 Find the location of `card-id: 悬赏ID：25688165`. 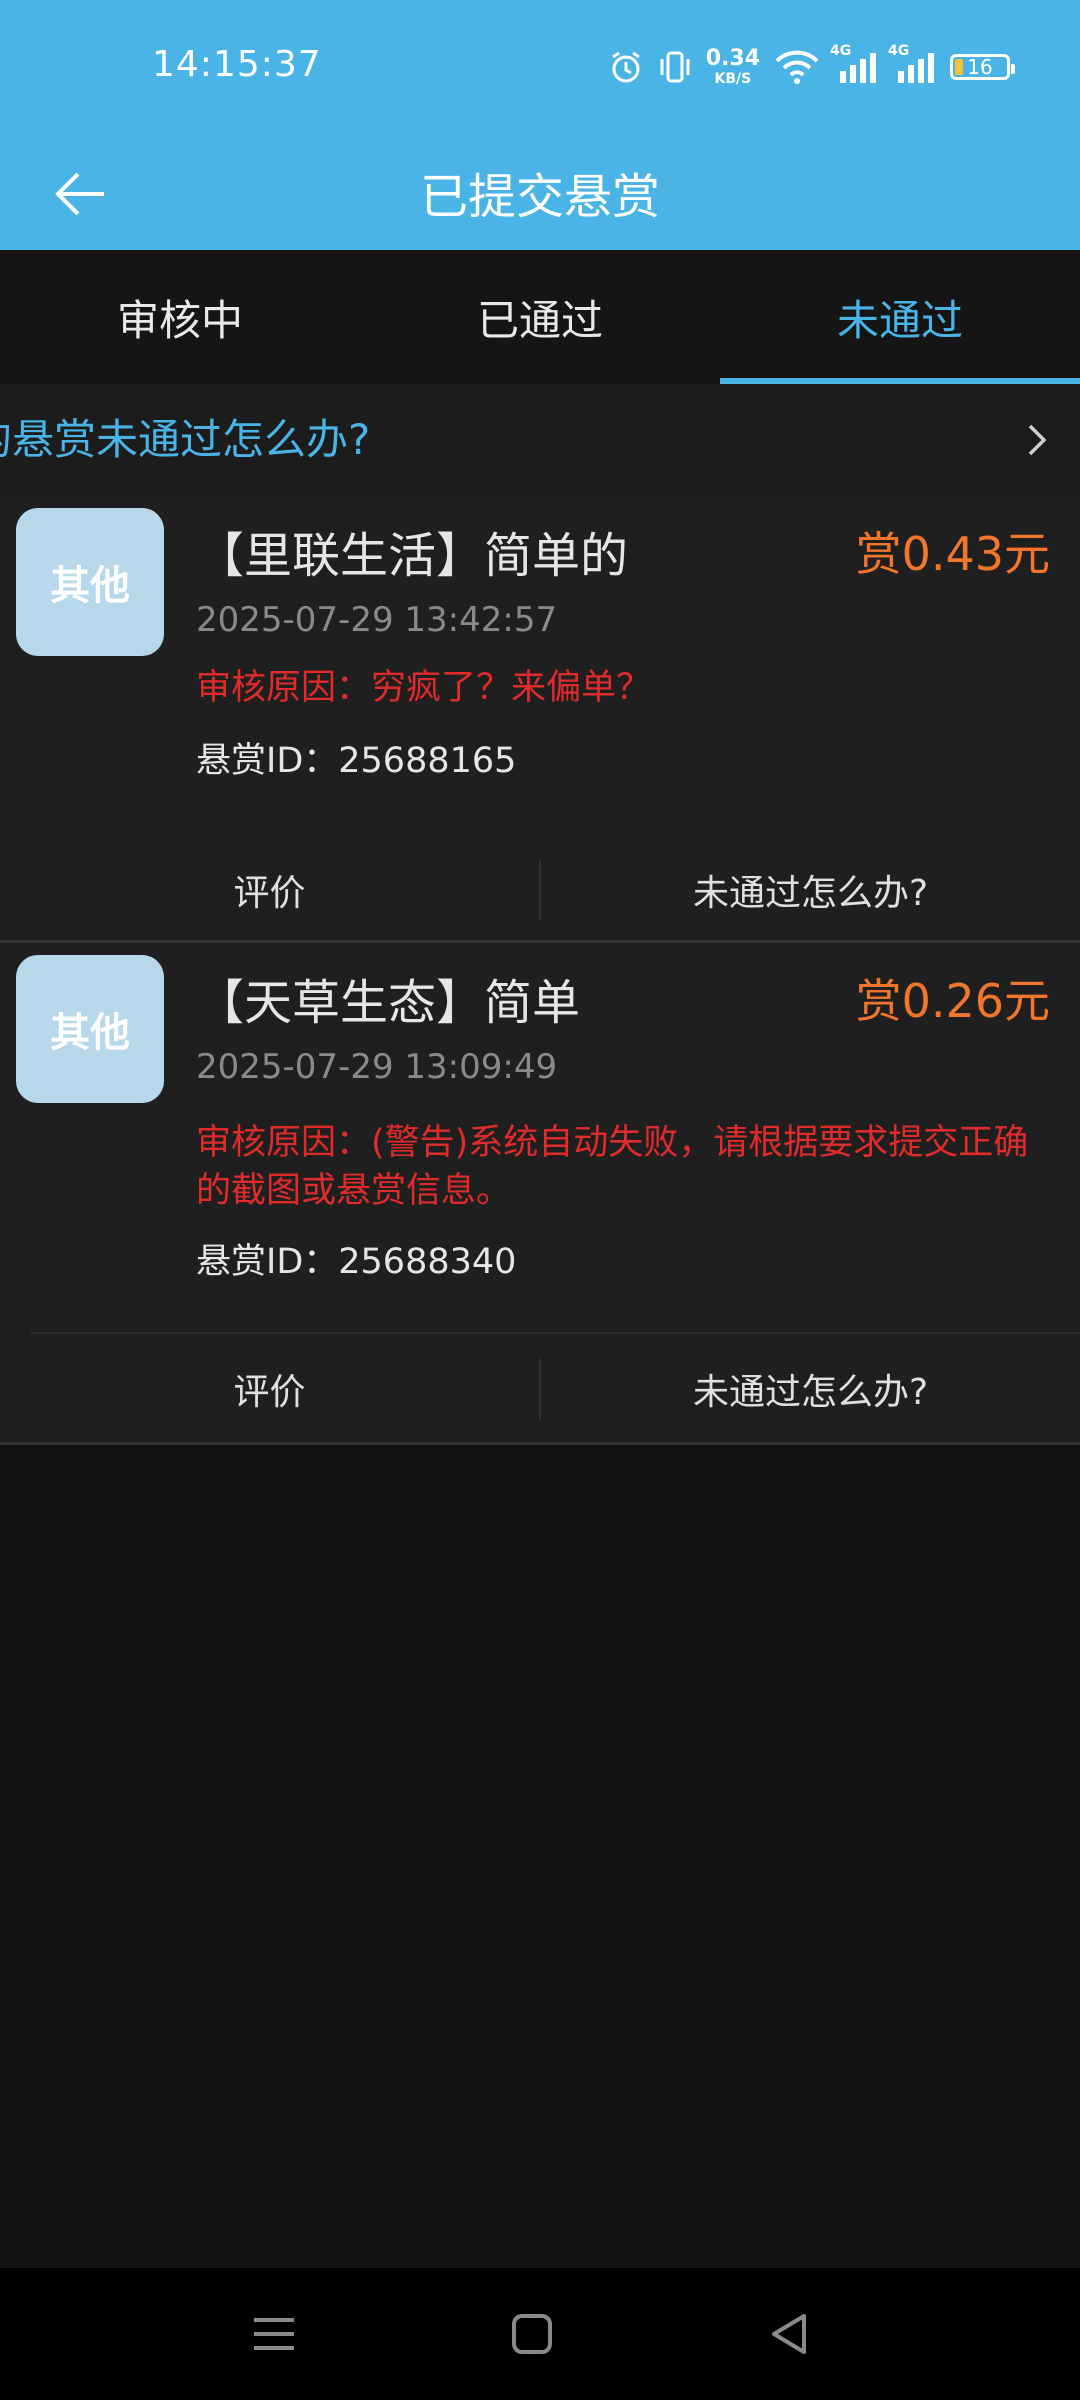

card-id: 悬赏ID：25688165 is located at coordinates (356, 761).